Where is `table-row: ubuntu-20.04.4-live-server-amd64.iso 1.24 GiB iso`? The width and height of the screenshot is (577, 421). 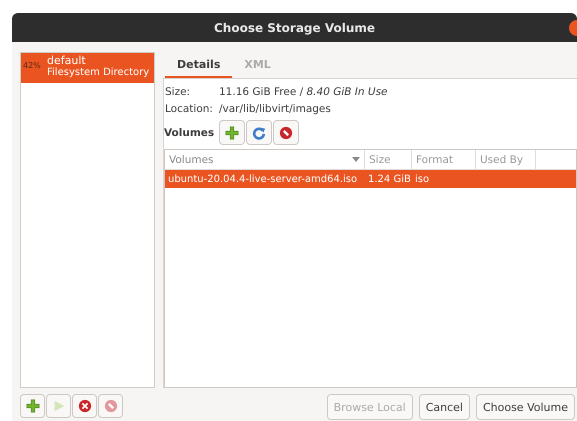
table-row: ubuntu-20.04.4-live-server-amd64.iso 1.24 GiB iso is located at coordinates (370, 179).